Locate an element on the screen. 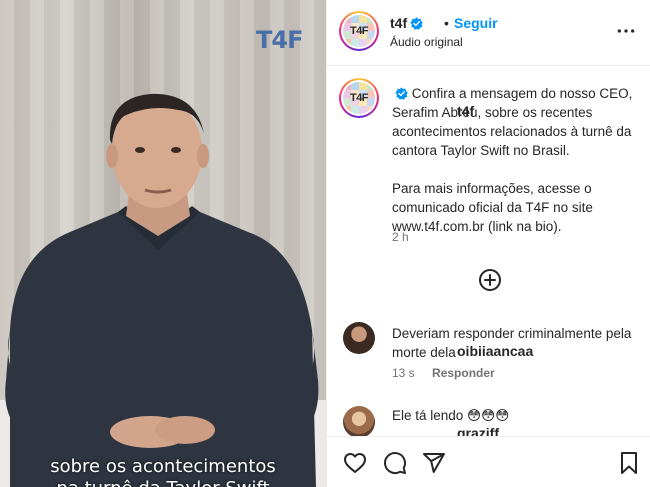 This screenshot has width=650, height=487. author-username: t4f is located at coordinates (406, 23).